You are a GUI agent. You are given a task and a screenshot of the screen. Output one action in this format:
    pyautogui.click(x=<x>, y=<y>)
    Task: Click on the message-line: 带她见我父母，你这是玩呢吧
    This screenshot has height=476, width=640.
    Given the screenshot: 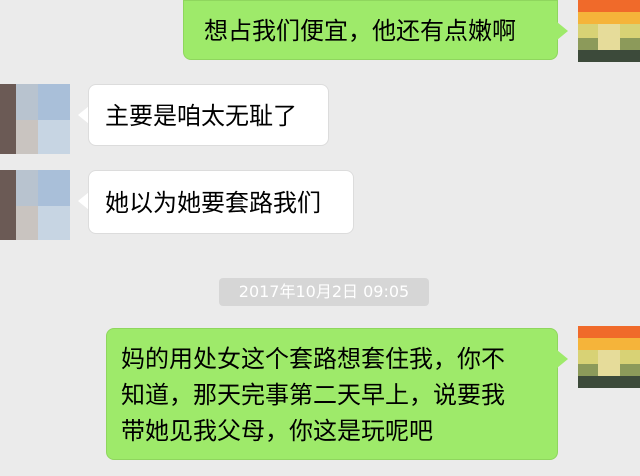 What is the action you would take?
    pyautogui.click(x=277, y=431)
    